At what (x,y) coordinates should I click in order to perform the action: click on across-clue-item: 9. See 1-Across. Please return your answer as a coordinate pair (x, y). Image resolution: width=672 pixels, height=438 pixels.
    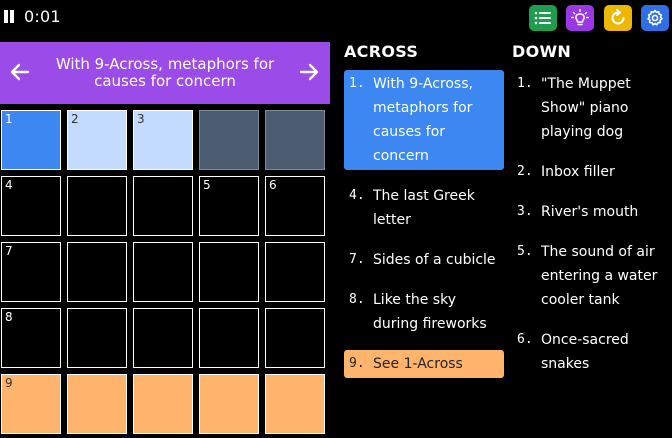
    Looking at the image, I should click on (424, 364).